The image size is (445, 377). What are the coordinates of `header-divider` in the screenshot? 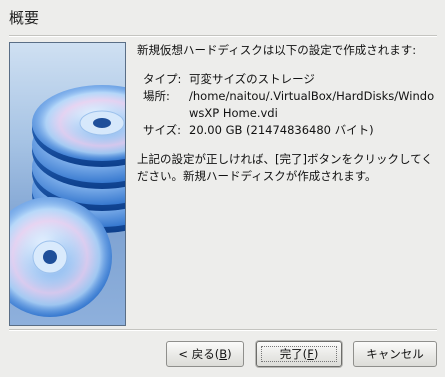 It's located at (223, 36).